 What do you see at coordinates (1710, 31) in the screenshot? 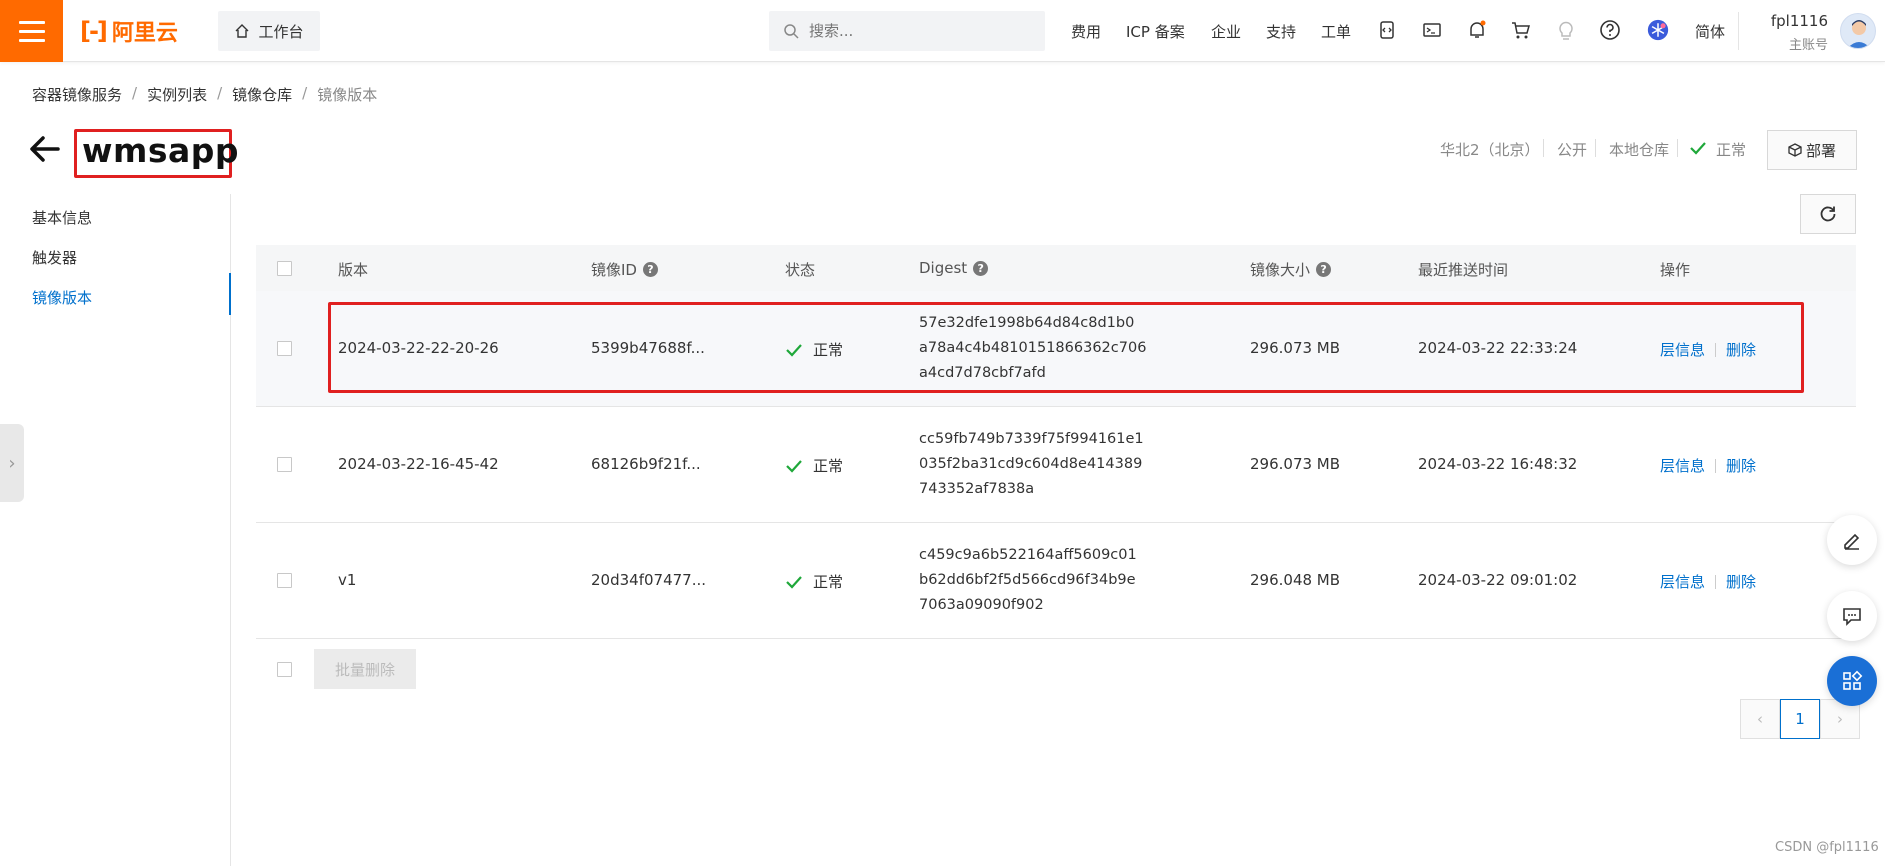
I see `language-switch: 简体` at bounding box center [1710, 31].